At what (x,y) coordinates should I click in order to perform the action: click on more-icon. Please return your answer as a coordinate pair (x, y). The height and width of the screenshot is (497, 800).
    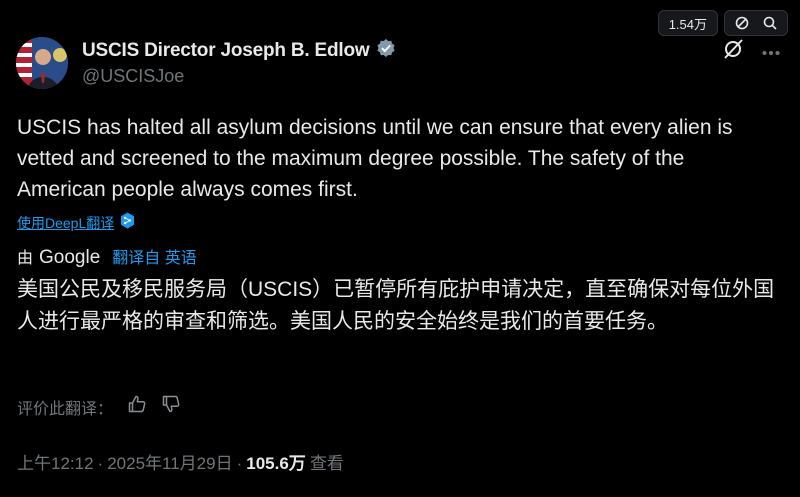
    Looking at the image, I should click on (771, 52).